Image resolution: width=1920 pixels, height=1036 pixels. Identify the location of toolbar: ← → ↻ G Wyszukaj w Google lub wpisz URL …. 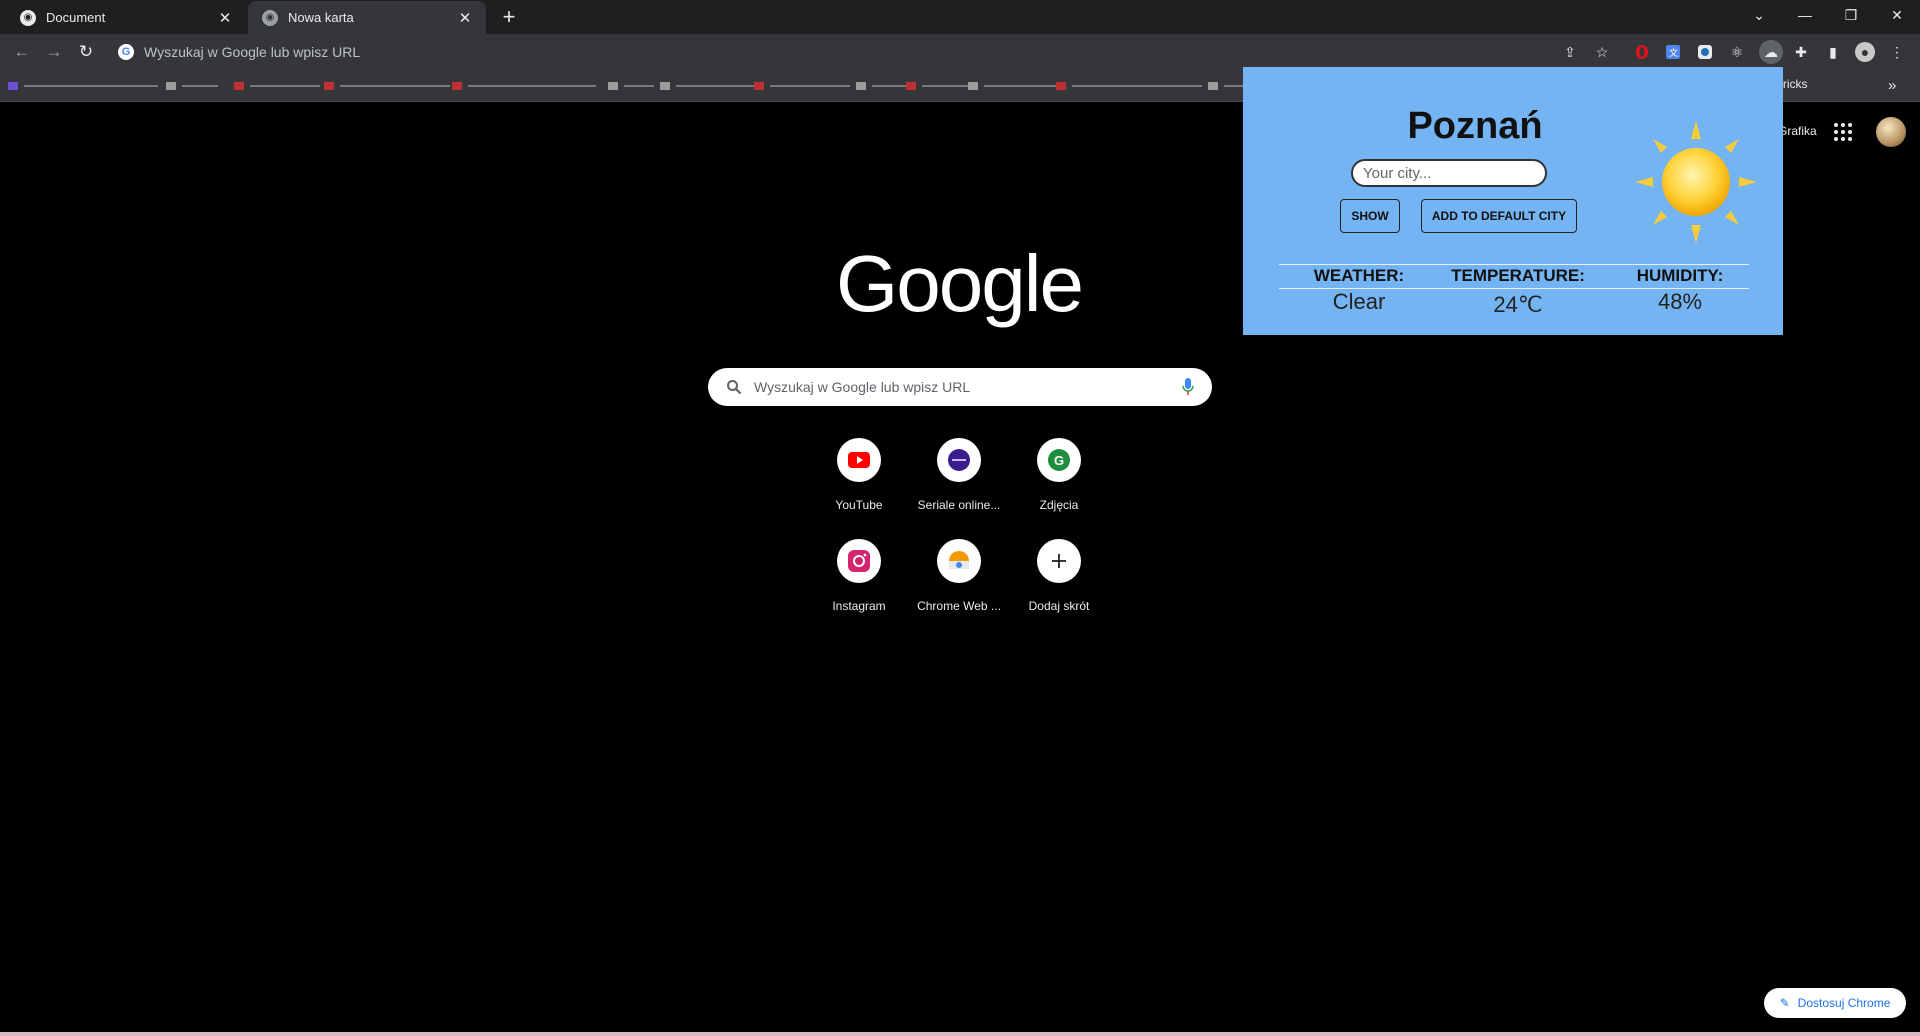
(960, 52).